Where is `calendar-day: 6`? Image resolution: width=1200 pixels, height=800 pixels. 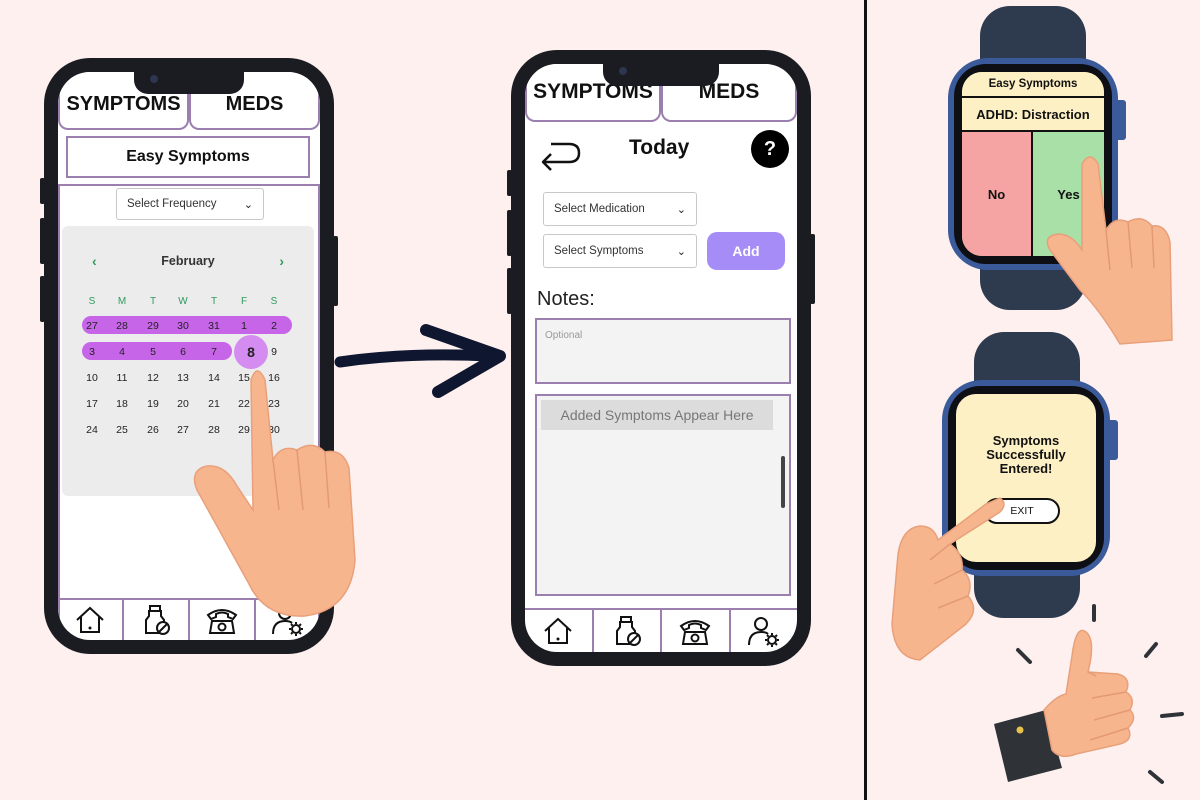
calendar-day: 6 is located at coordinates (183, 352).